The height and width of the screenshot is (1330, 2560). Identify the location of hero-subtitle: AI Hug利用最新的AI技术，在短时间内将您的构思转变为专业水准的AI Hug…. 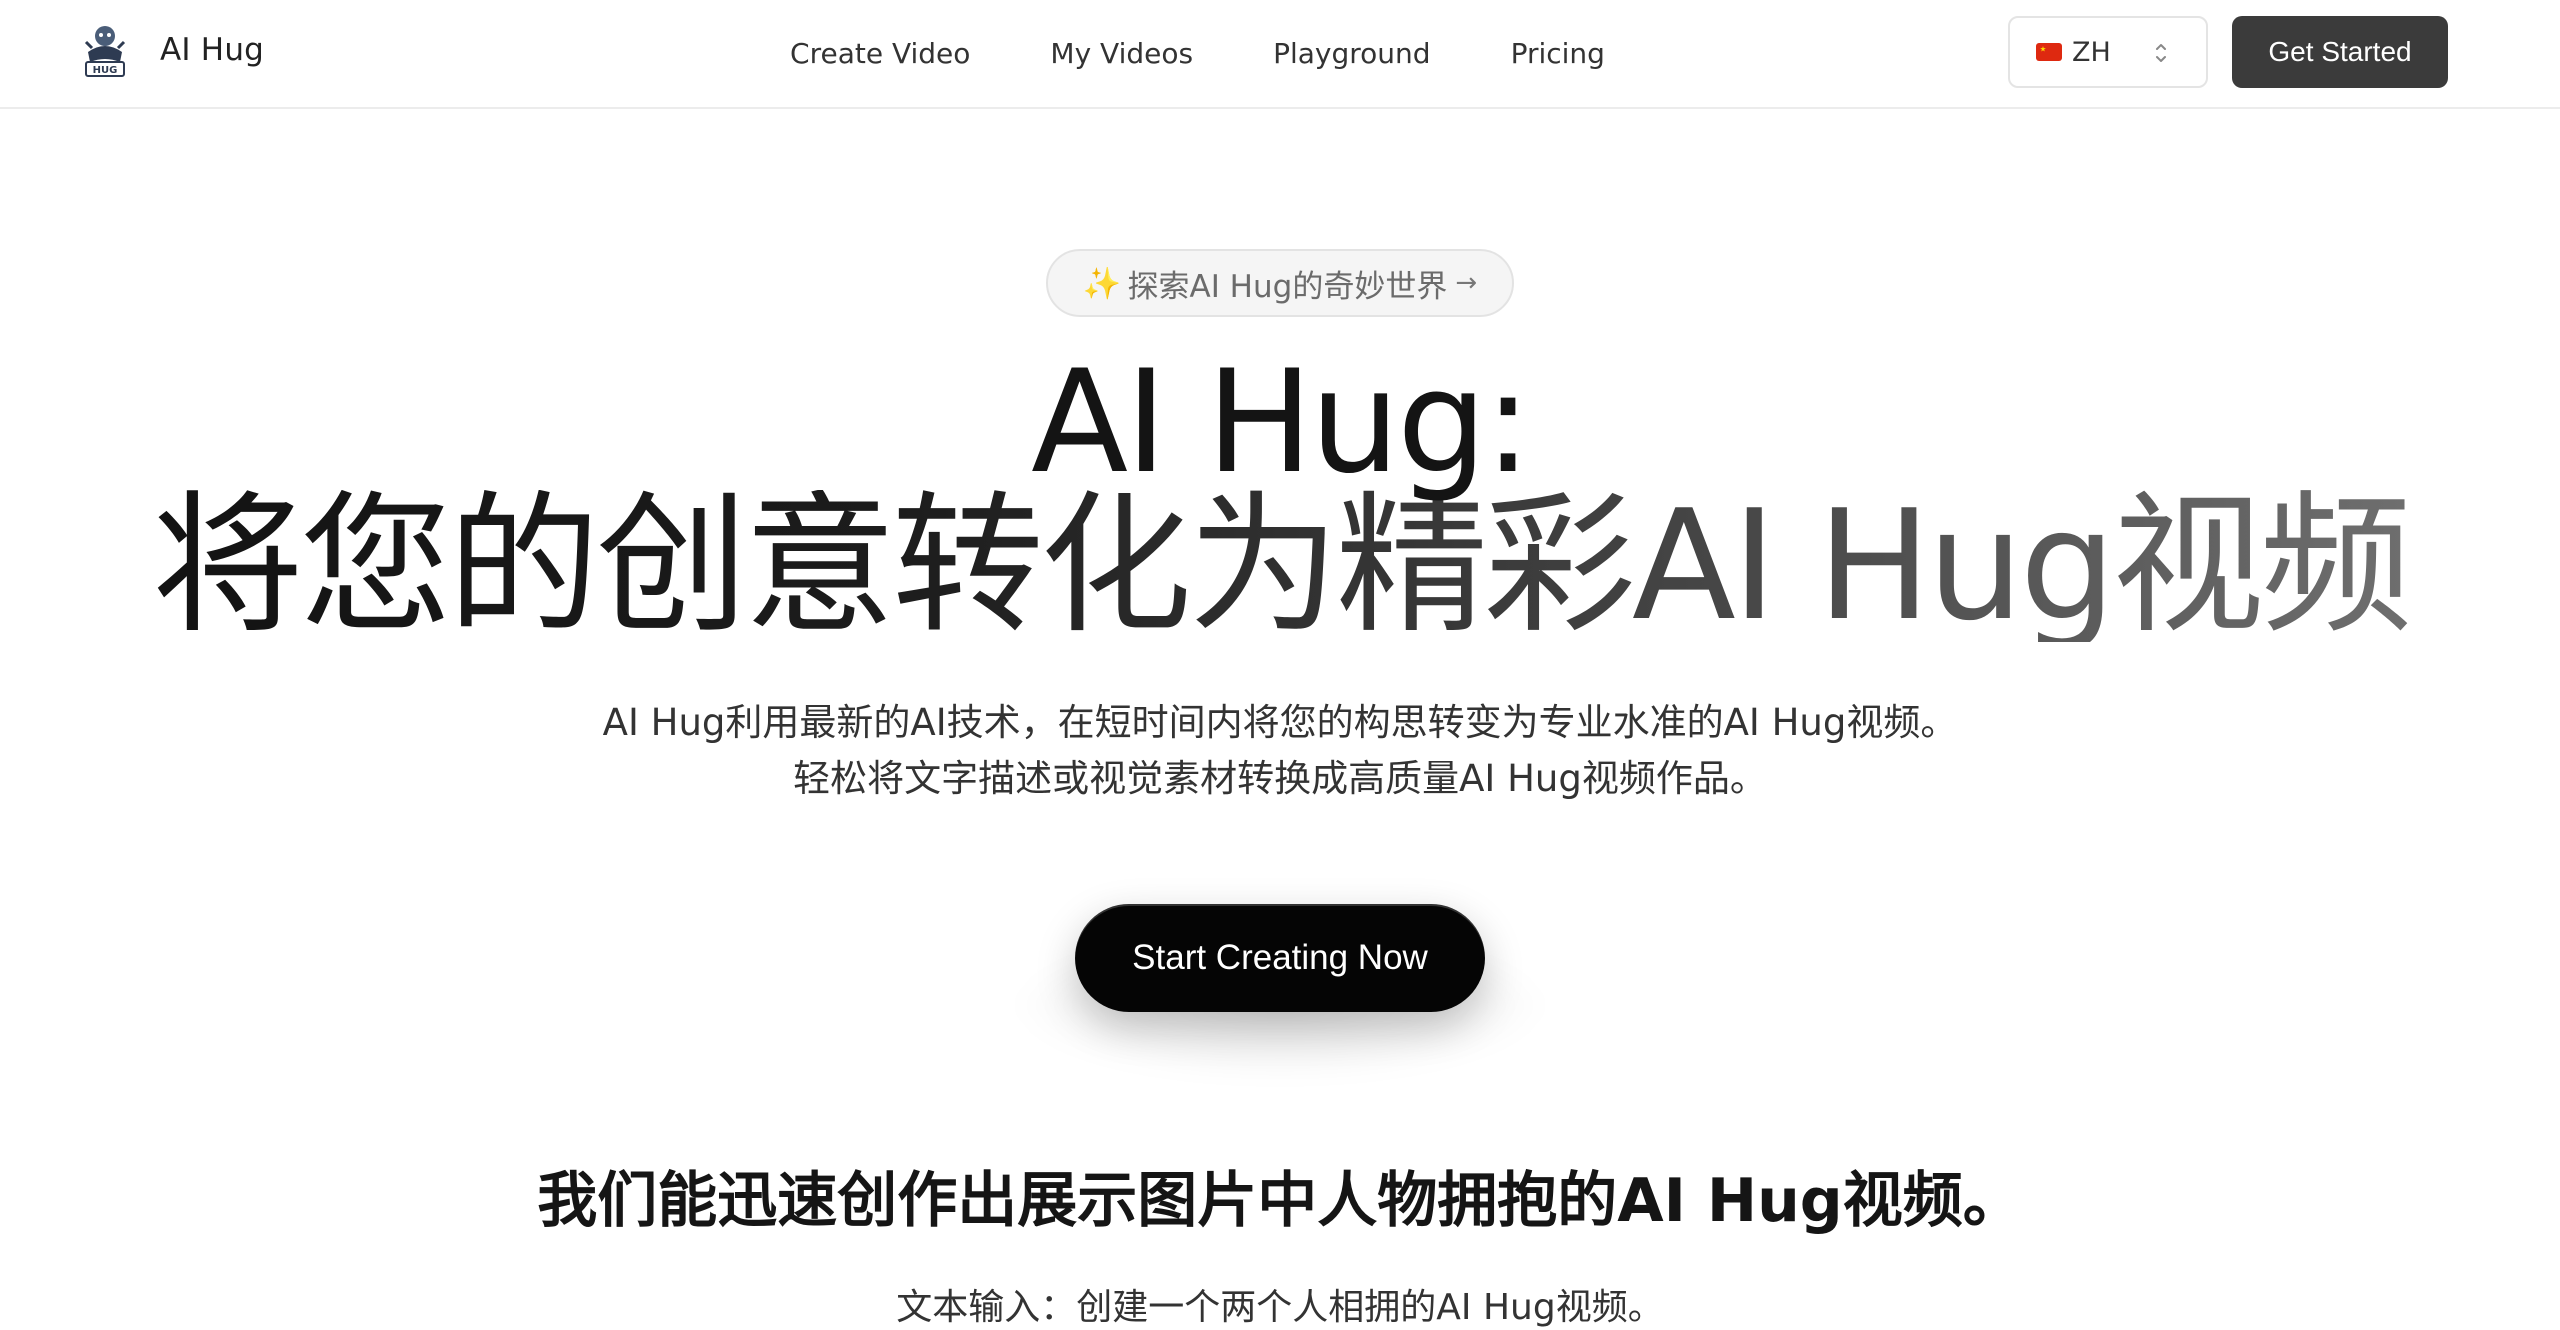
(1280, 751).